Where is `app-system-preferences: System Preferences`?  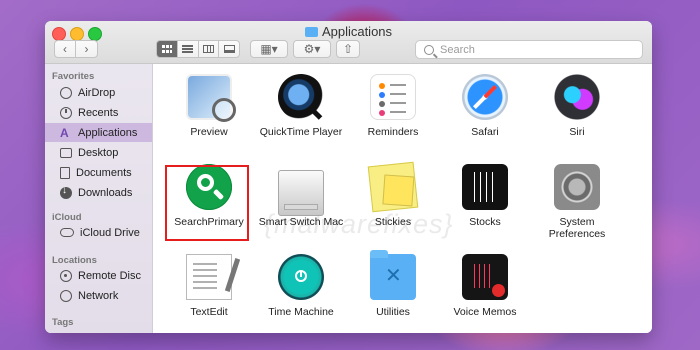
app-system-preferences: System Preferences is located at coordinates (577, 202).